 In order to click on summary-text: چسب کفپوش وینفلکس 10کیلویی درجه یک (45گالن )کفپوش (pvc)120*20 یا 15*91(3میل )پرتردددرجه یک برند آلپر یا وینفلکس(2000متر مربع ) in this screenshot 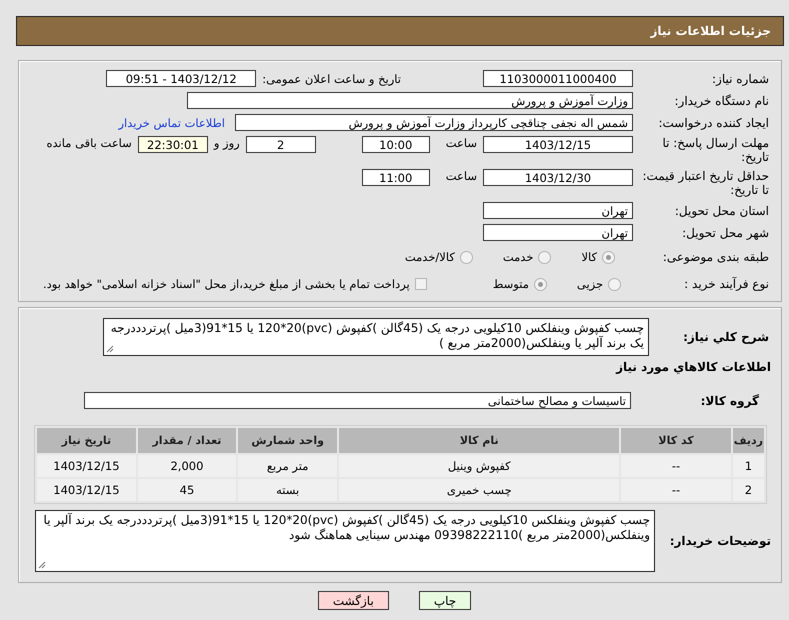, I will do `click(377, 335)`.